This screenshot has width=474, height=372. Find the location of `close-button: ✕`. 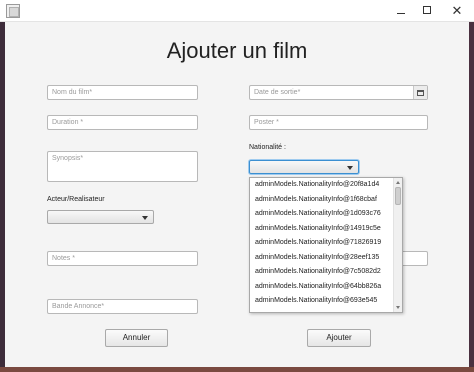

close-button: ✕ is located at coordinates (457, 10).